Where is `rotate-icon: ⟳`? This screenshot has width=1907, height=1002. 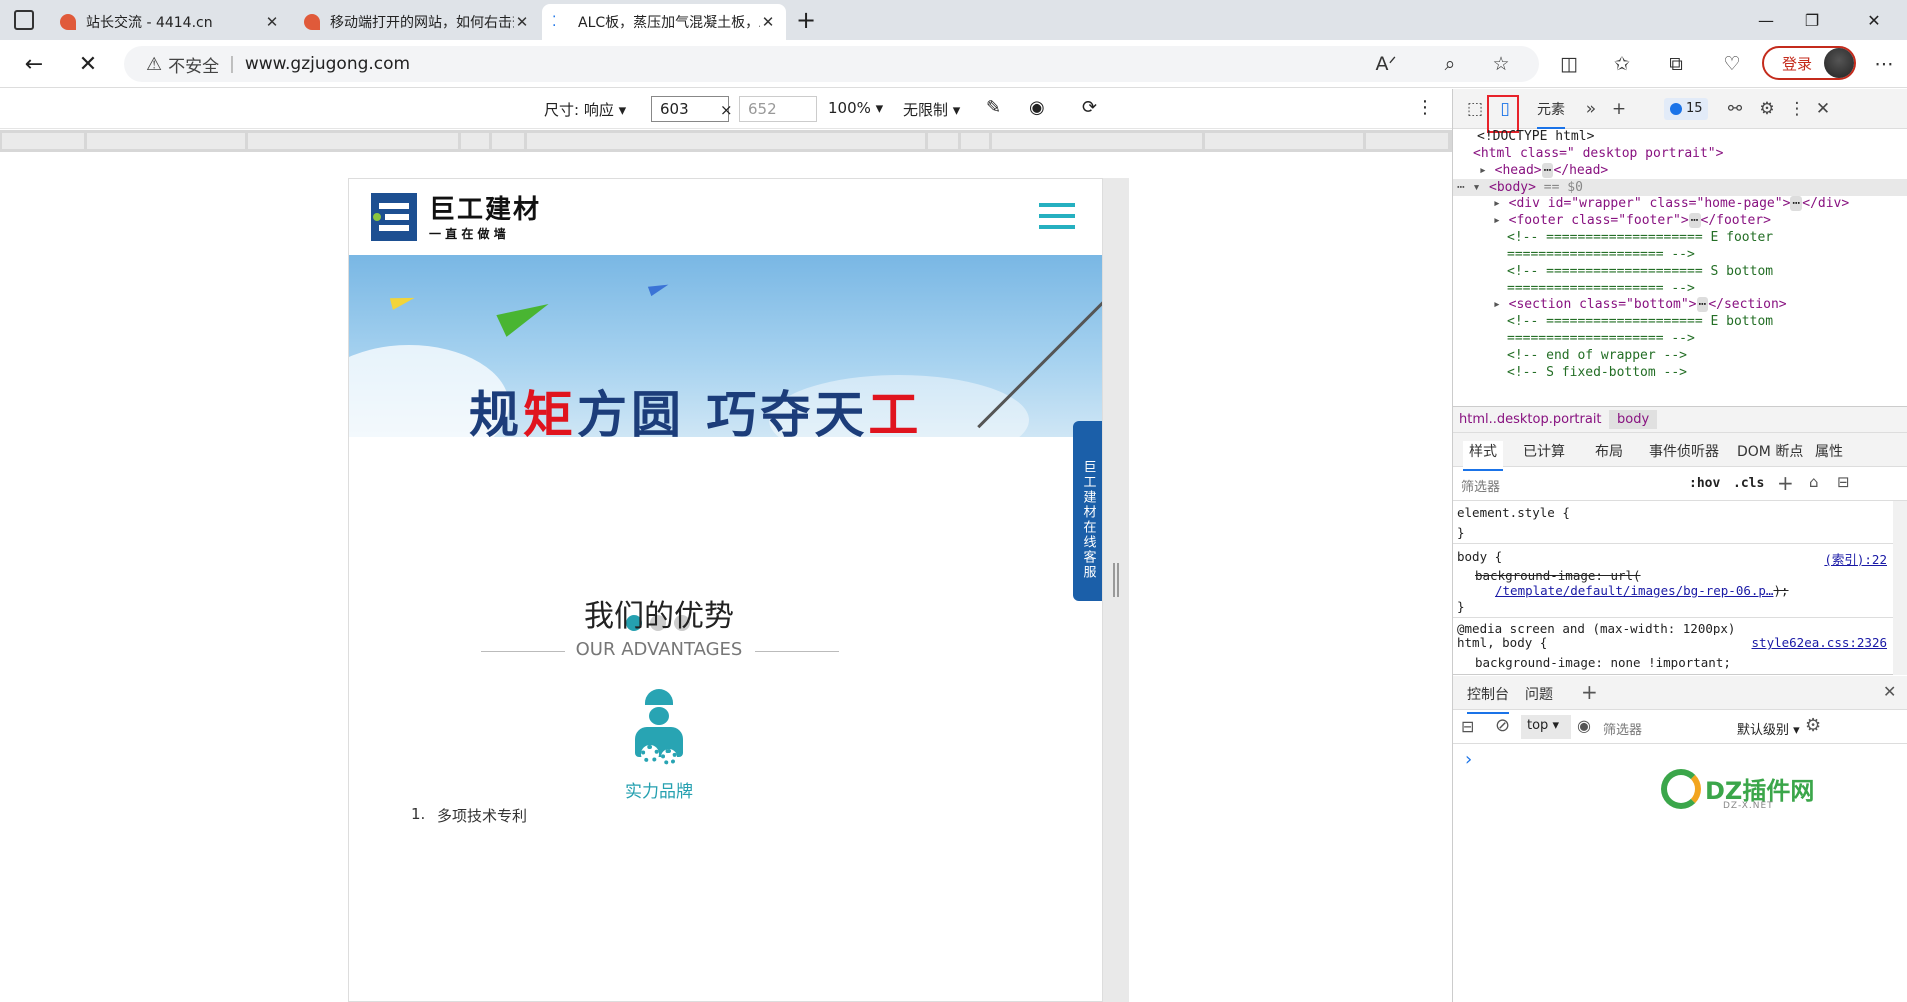
rotate-icon: ⟳ is located at coordinates (1089, 107).